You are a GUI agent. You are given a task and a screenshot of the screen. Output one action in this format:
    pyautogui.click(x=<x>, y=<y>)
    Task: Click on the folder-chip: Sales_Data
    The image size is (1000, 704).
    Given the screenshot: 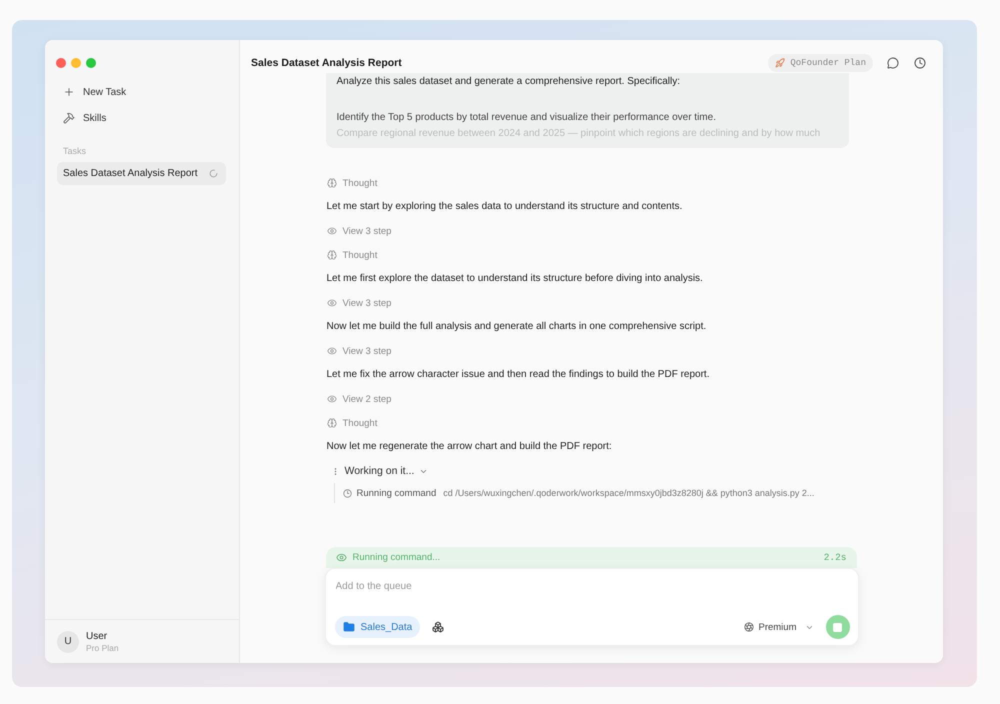 What is the action you would take?
    pyautogui.click(x=377, y=627)
    